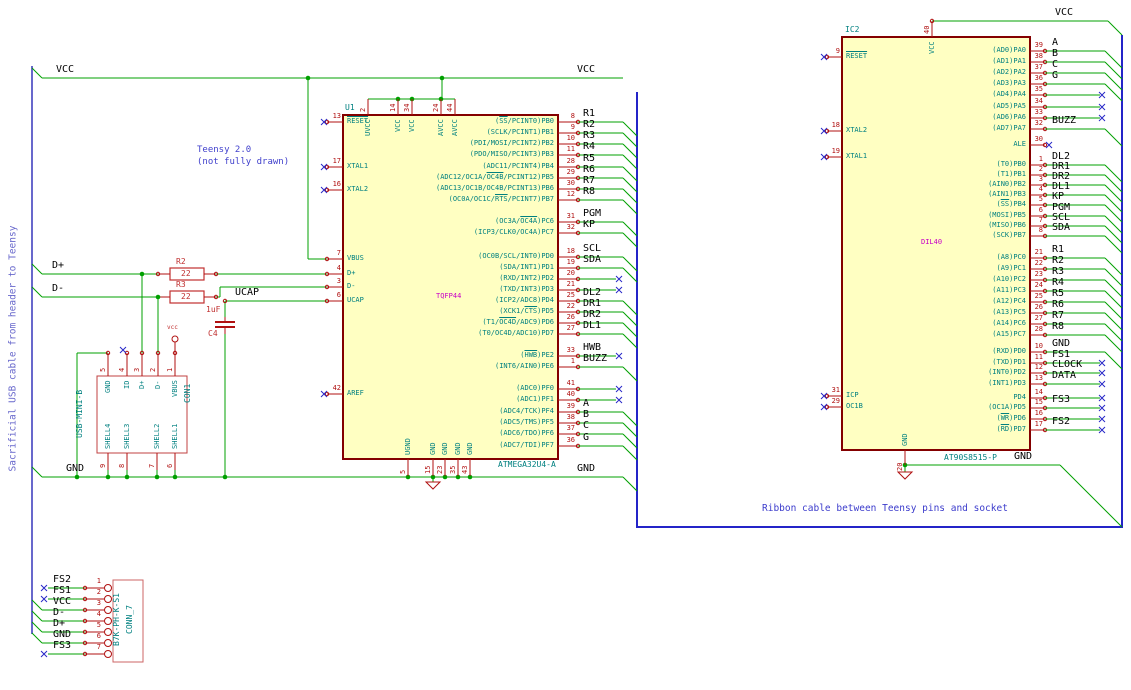  I want to click on net-label-gnd-left: GND, so click(75, 469).